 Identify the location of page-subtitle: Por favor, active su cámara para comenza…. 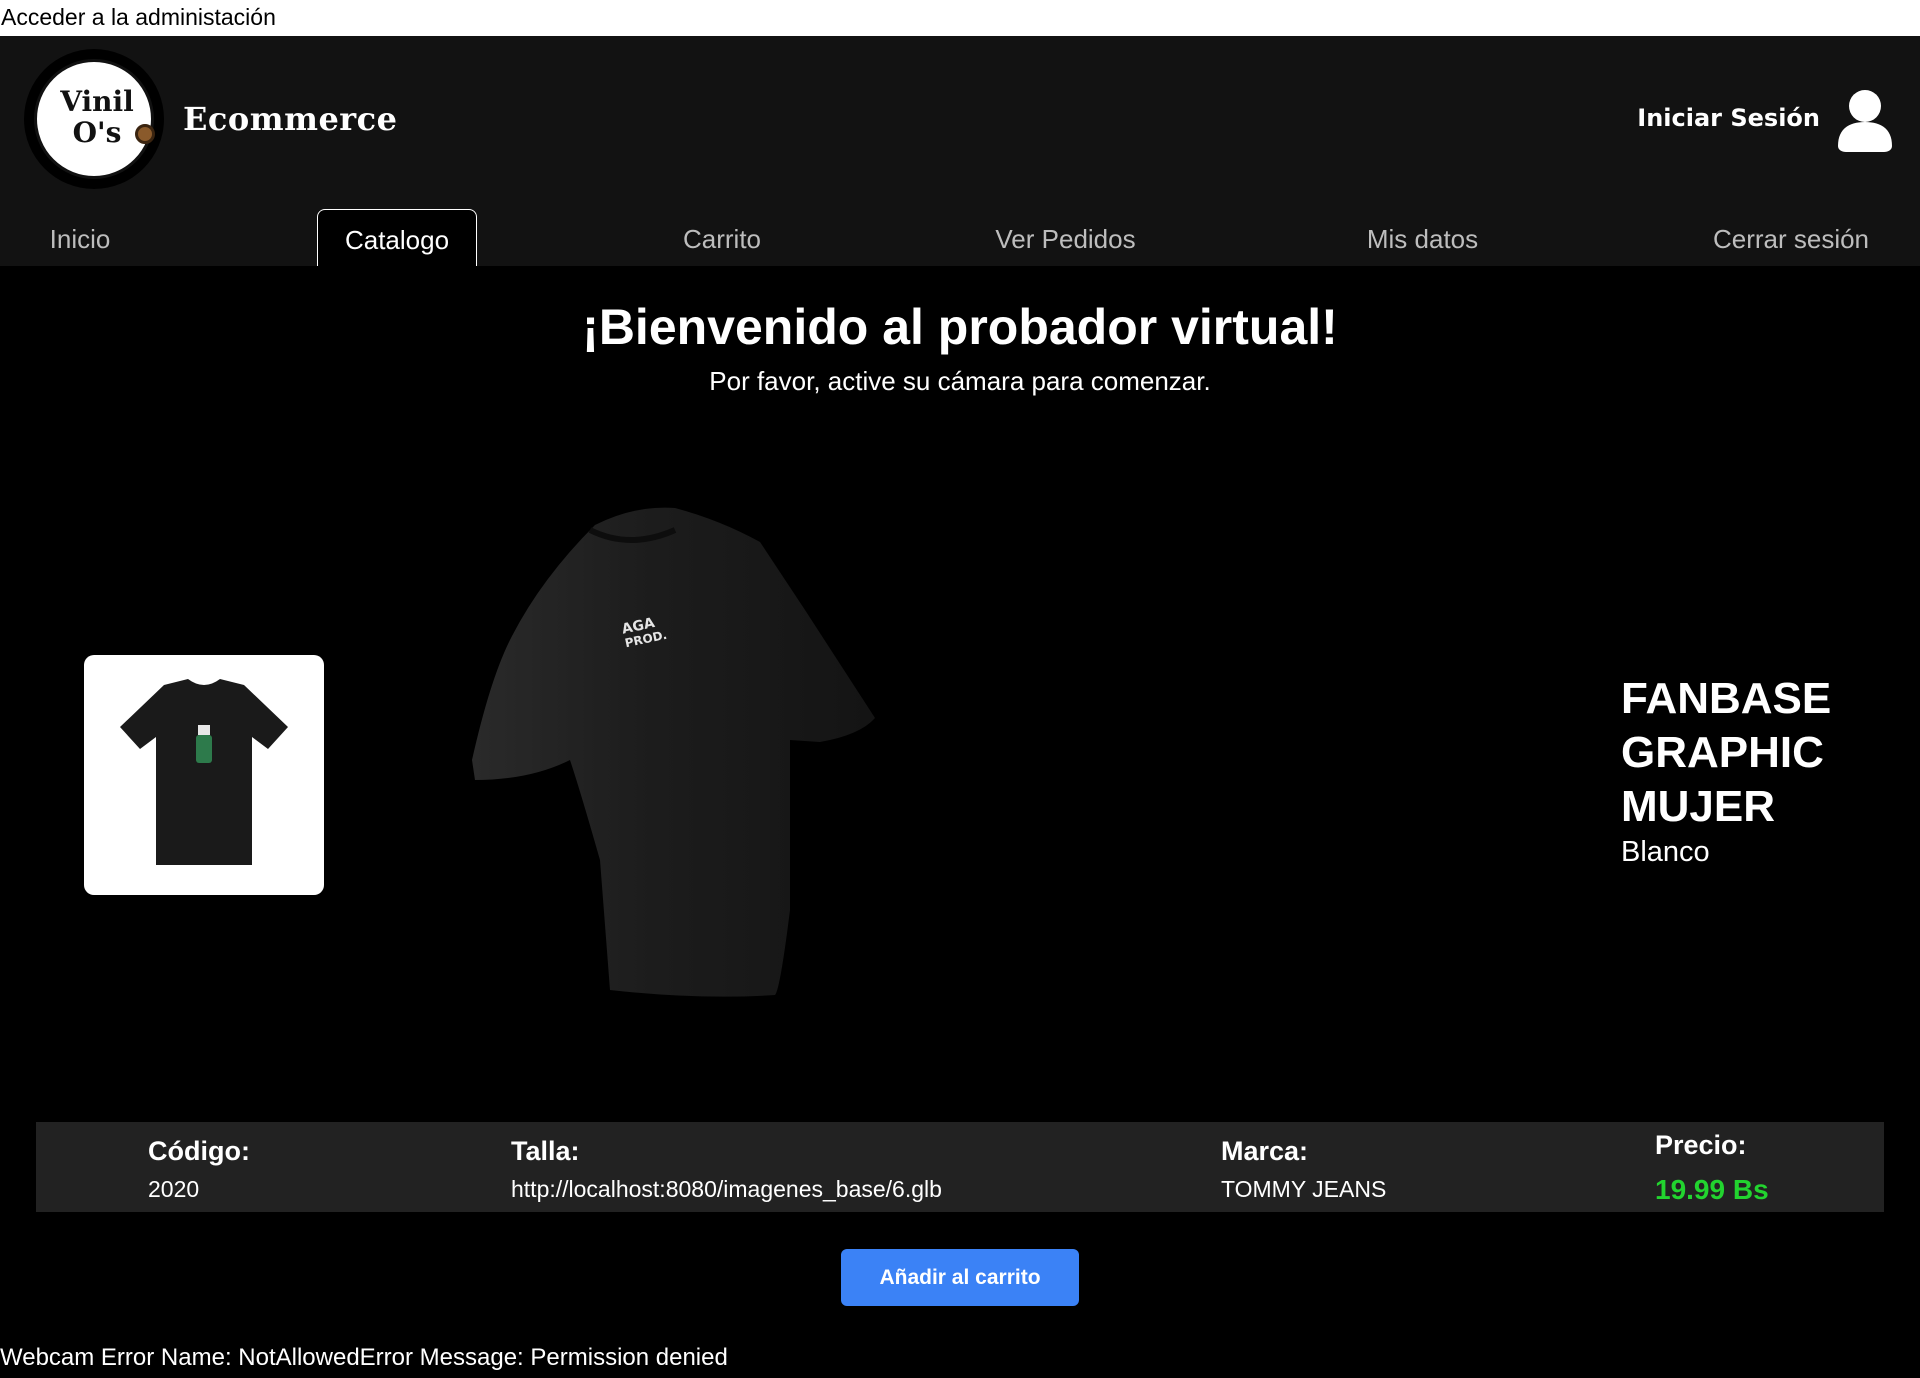
(960, 381).